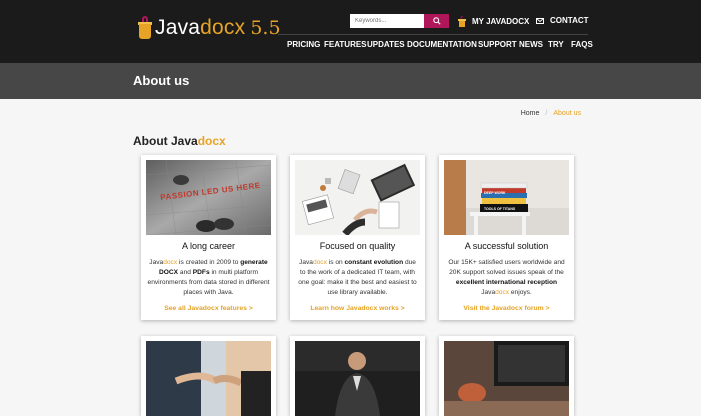  What do you see at coordinates (551, 113) in the screenshot?
I see `breadcrumb: Home / About us` at bounding box center [551, 113].